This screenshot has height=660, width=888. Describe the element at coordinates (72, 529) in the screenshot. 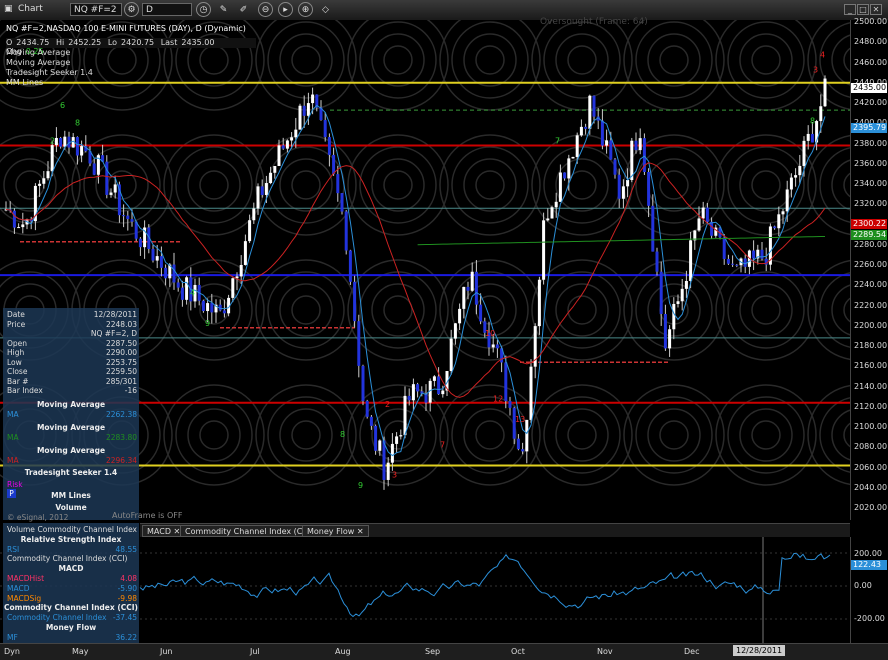

I see `lower-data-row: Volume Commodity Channel Index` at that location.